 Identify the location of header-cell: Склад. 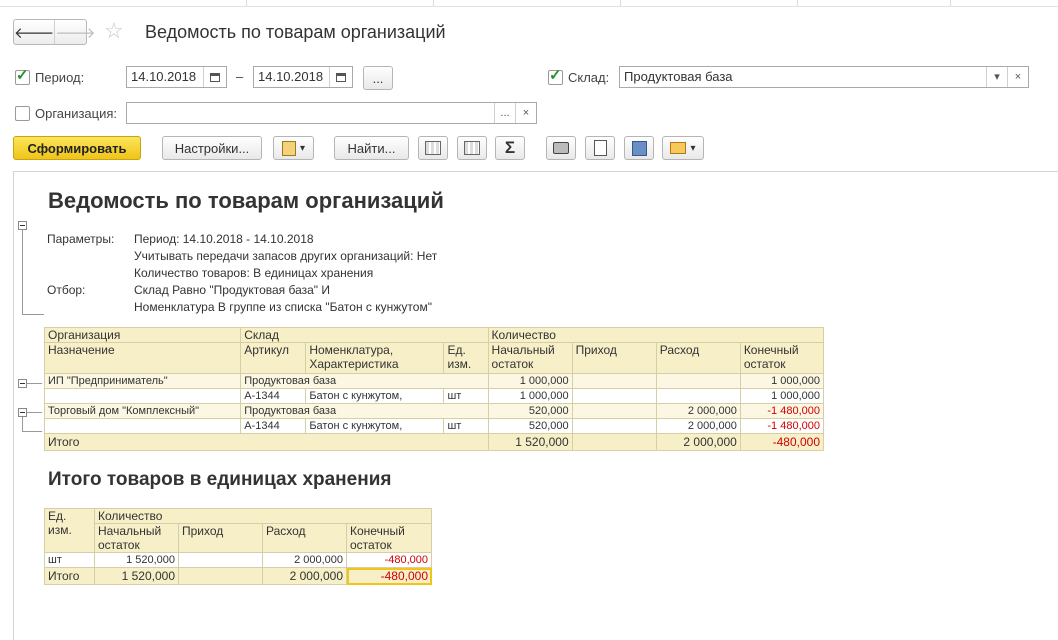
(364, 335).